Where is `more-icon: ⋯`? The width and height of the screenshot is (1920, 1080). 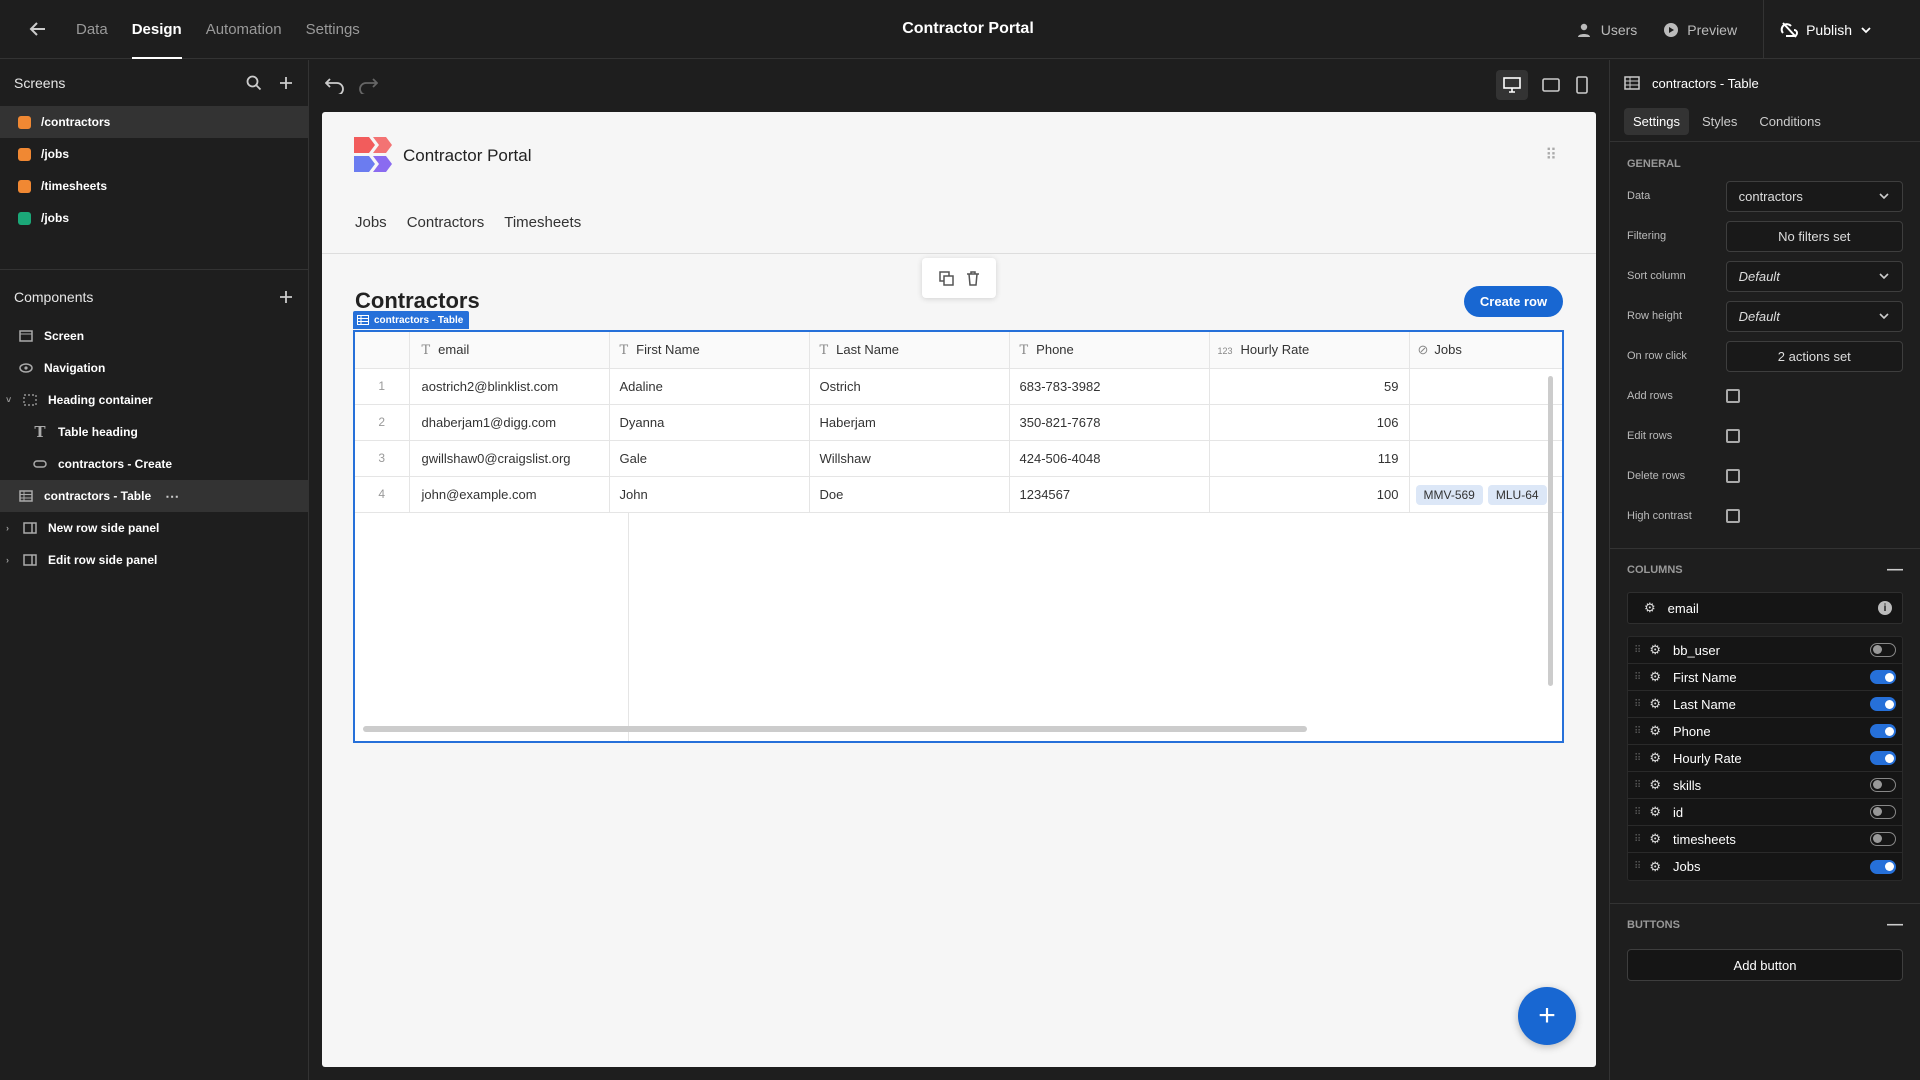
more-icon: ⋯ is located at coordinates (172, 496).